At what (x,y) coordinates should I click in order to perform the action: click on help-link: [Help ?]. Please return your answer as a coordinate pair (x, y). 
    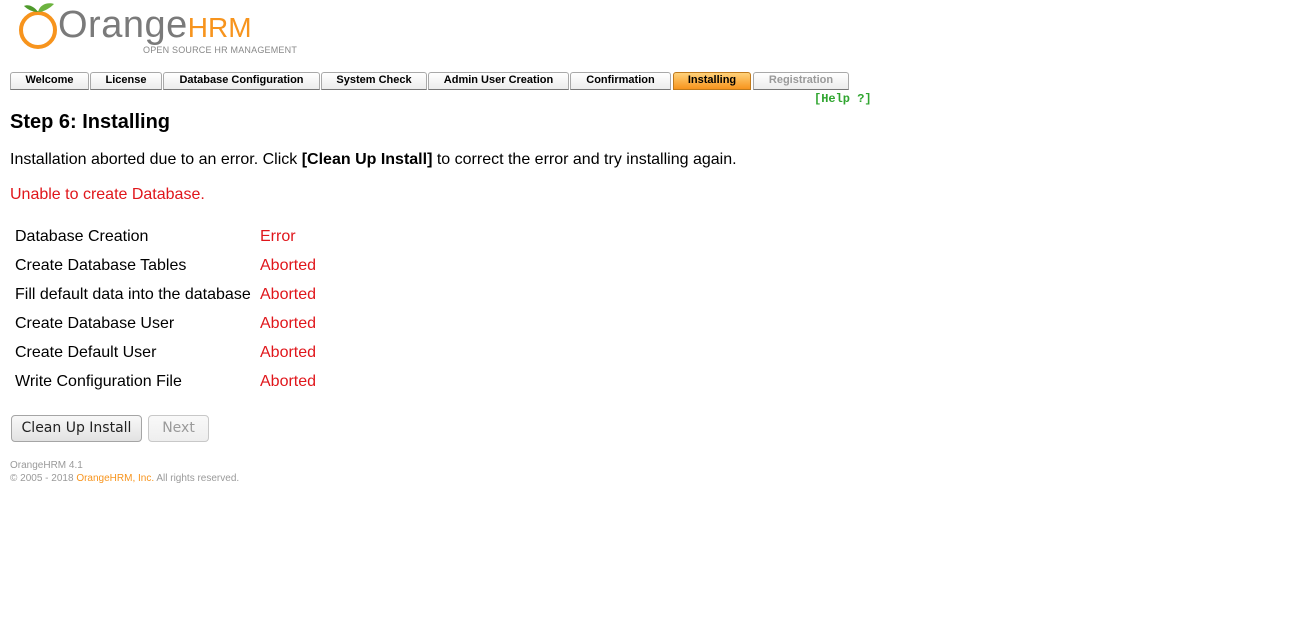
    Looking at the image, I should click on (843, 99).